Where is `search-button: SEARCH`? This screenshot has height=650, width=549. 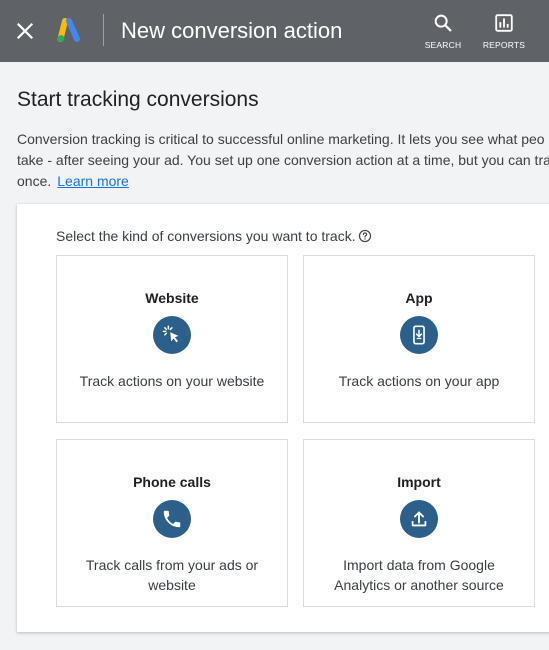
search-button: SEARCH is located at coordinates (443, 31).